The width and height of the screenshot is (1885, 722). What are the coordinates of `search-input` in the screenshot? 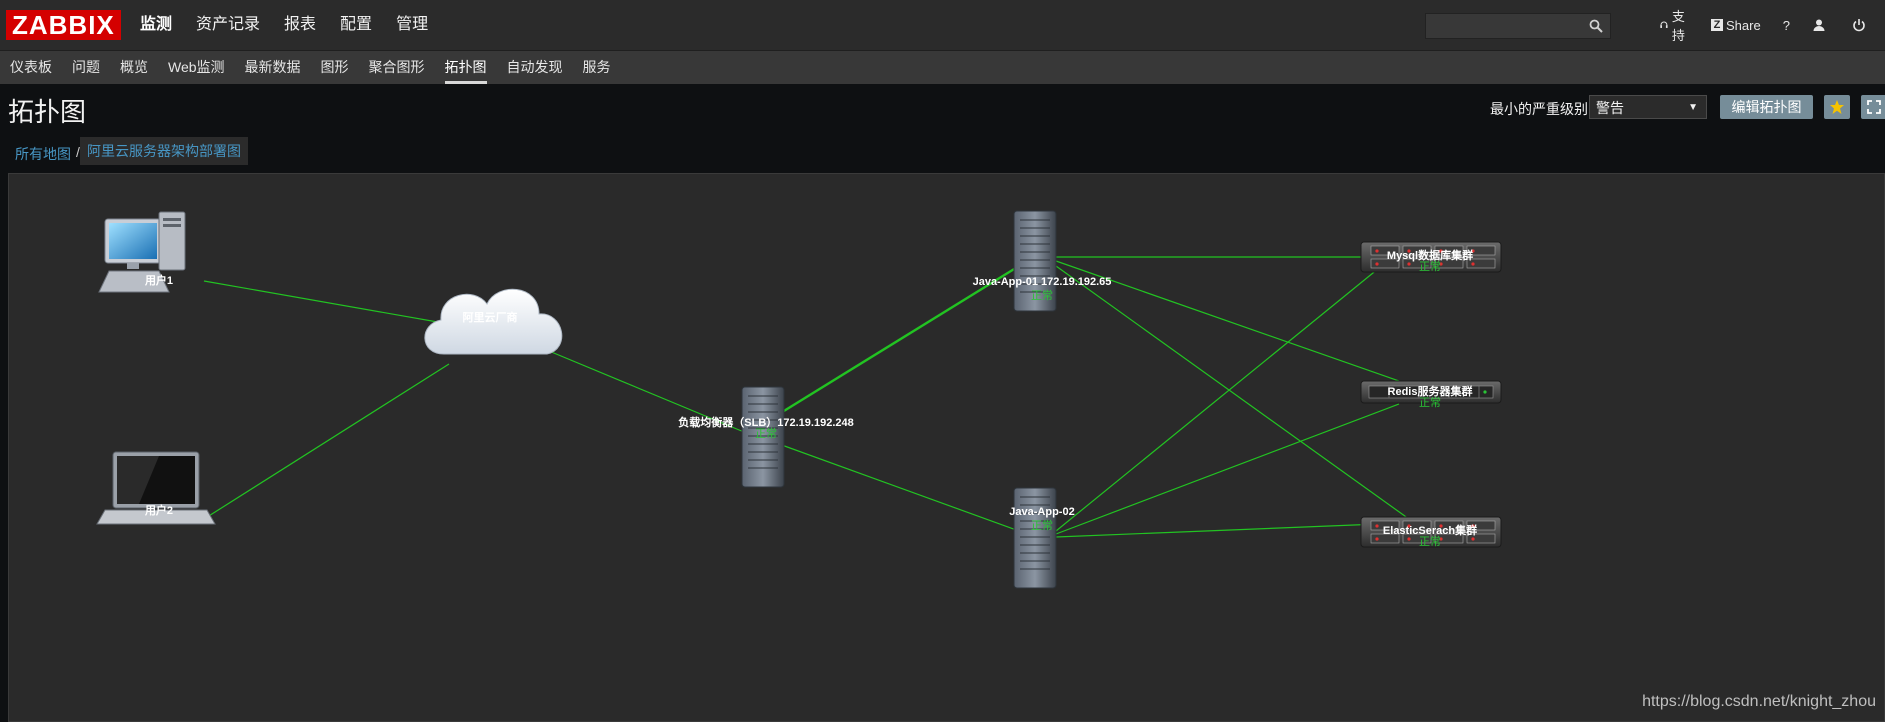 It's located at (1507, 25).